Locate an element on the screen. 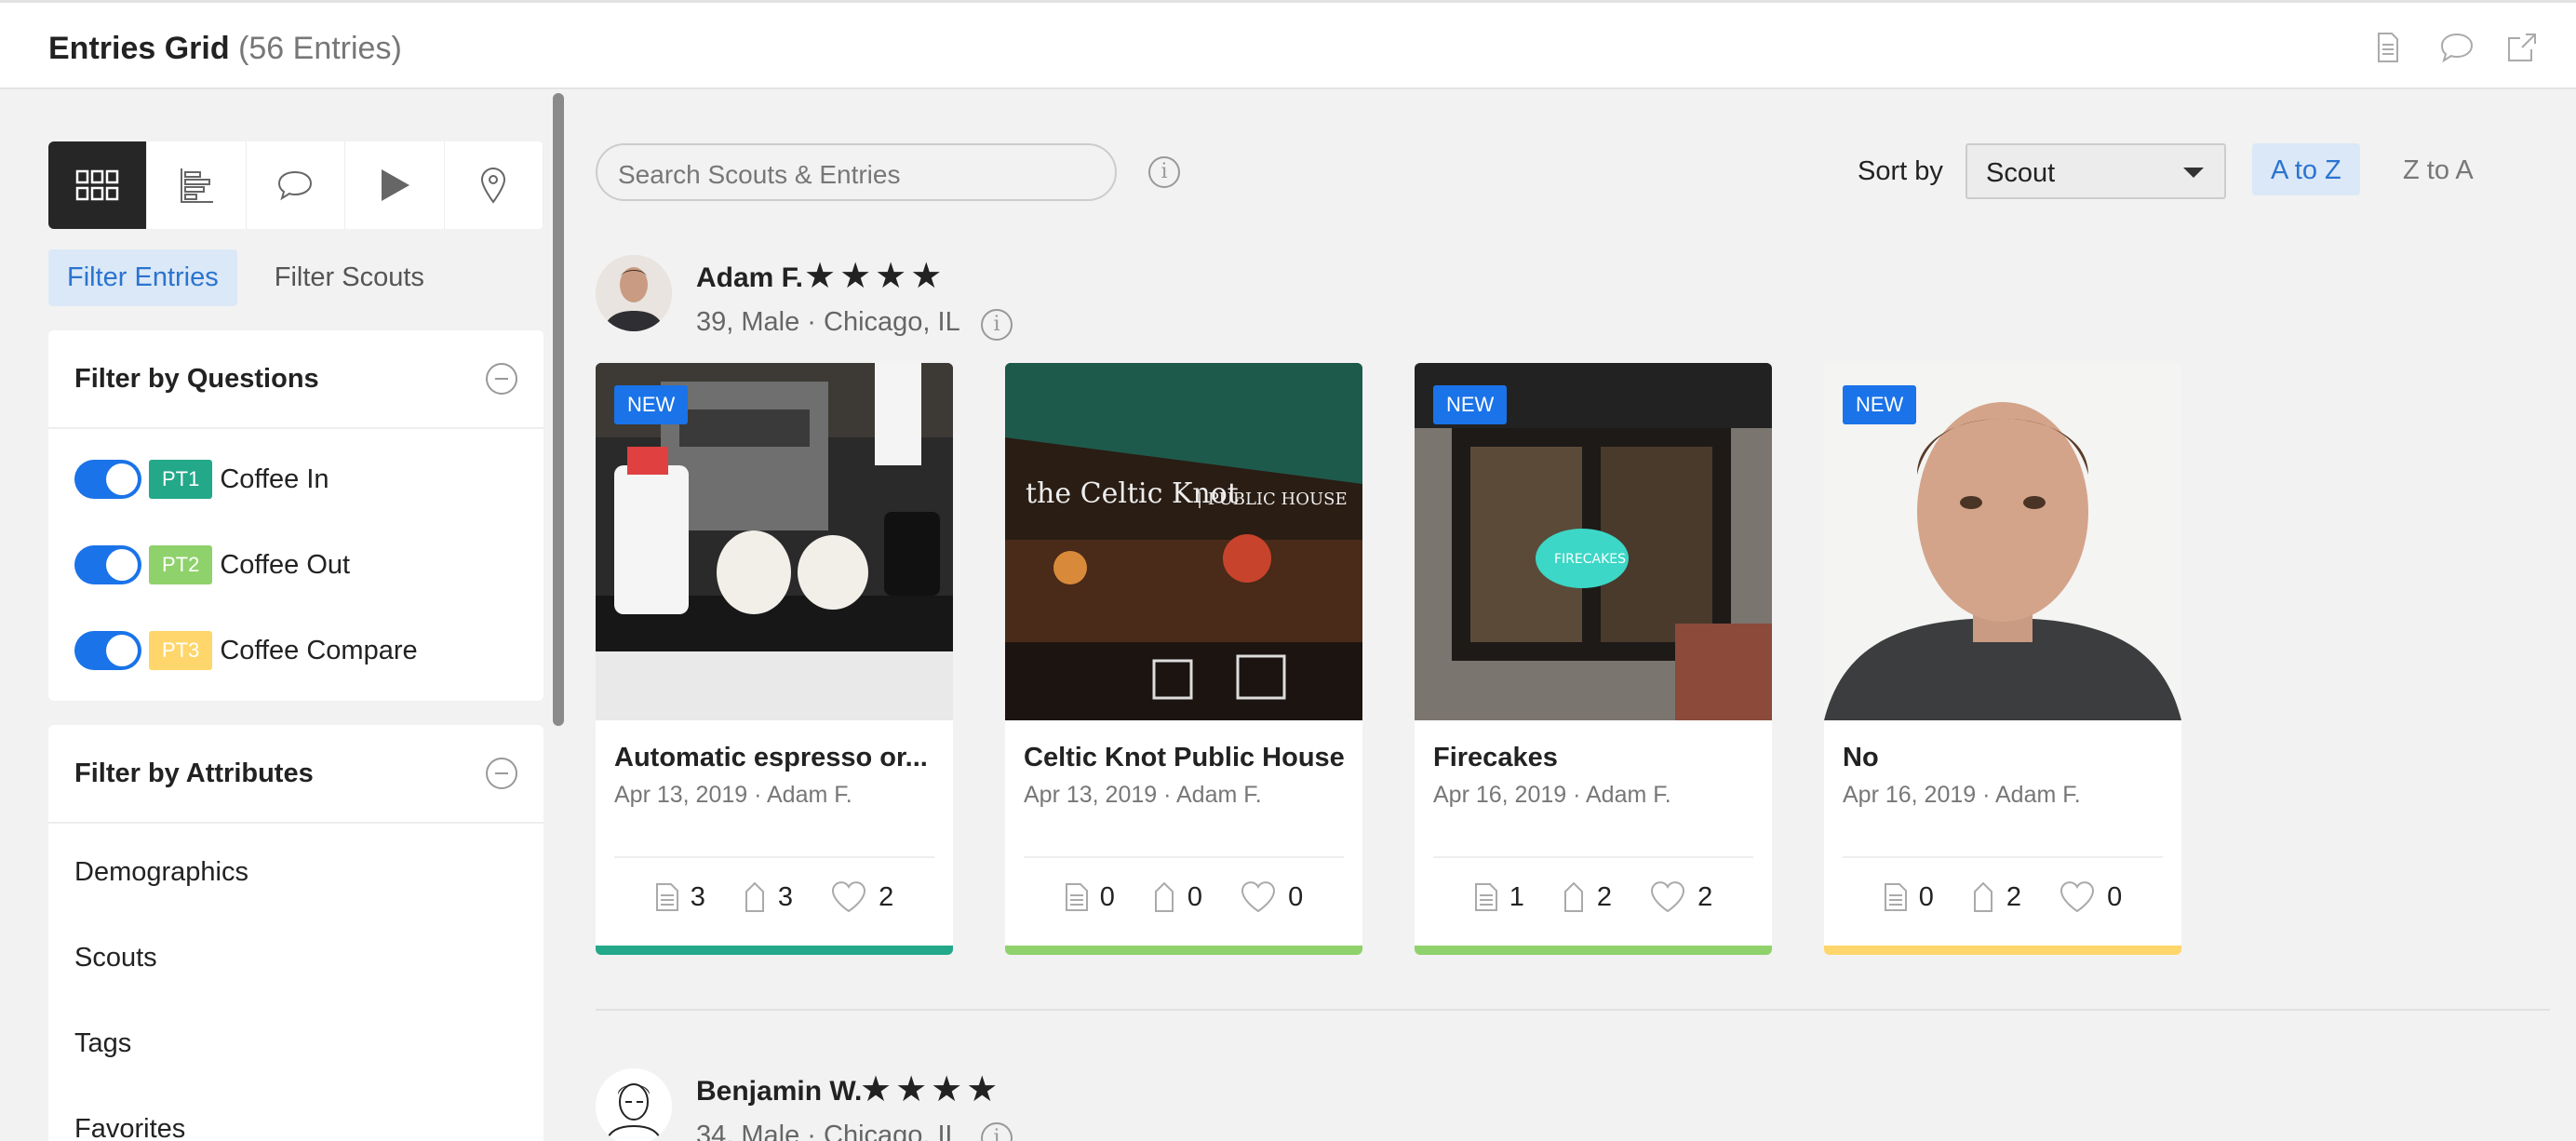  media-view-tab is located at coordinates (395, 185).